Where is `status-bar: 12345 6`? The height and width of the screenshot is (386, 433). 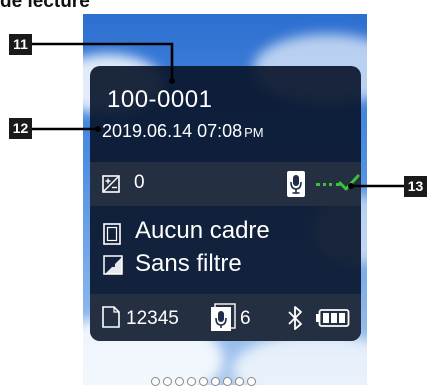
status-bar: 12345 6 is located at coordinates (225, 317).